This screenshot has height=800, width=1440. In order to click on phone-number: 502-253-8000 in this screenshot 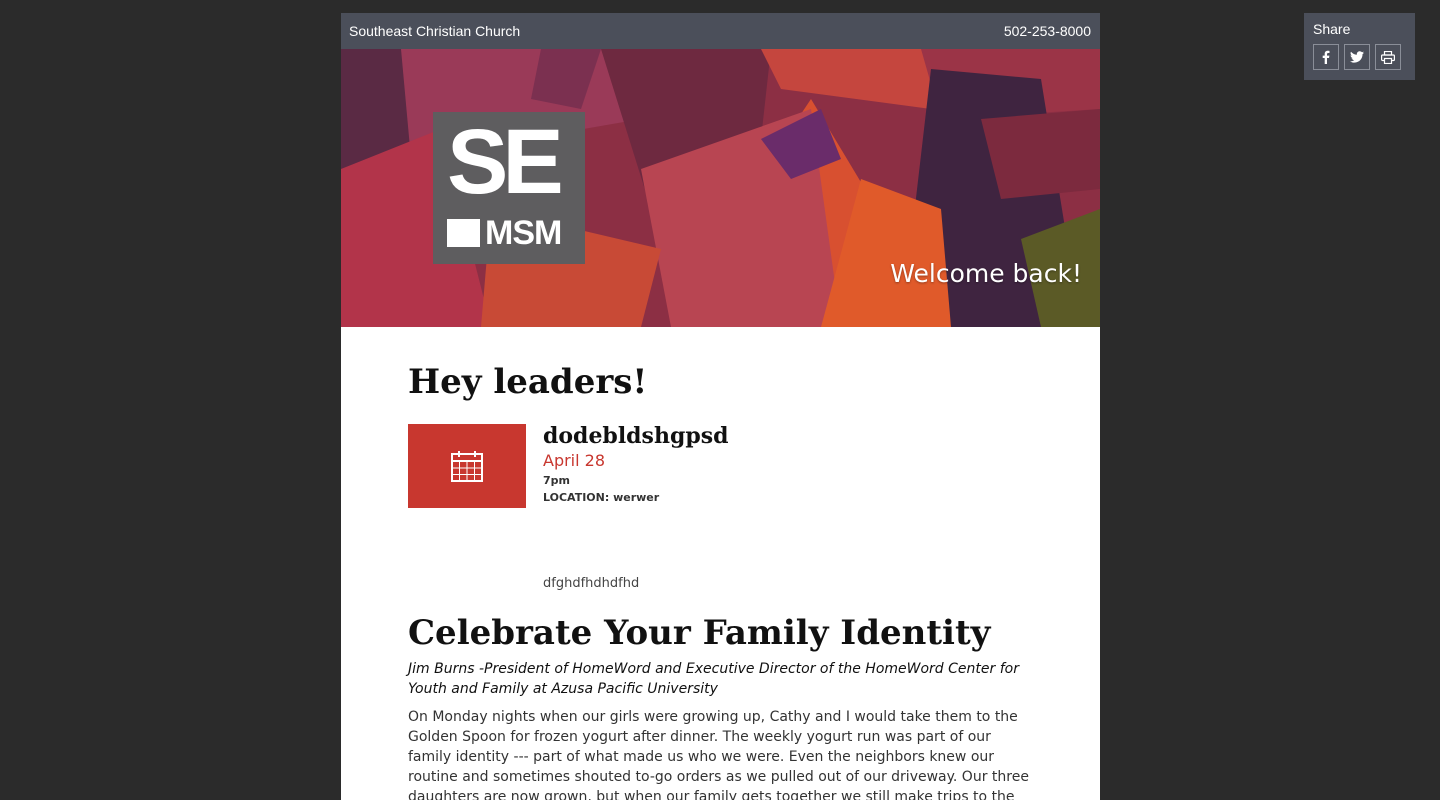, I will do `click(1047, 31)`.